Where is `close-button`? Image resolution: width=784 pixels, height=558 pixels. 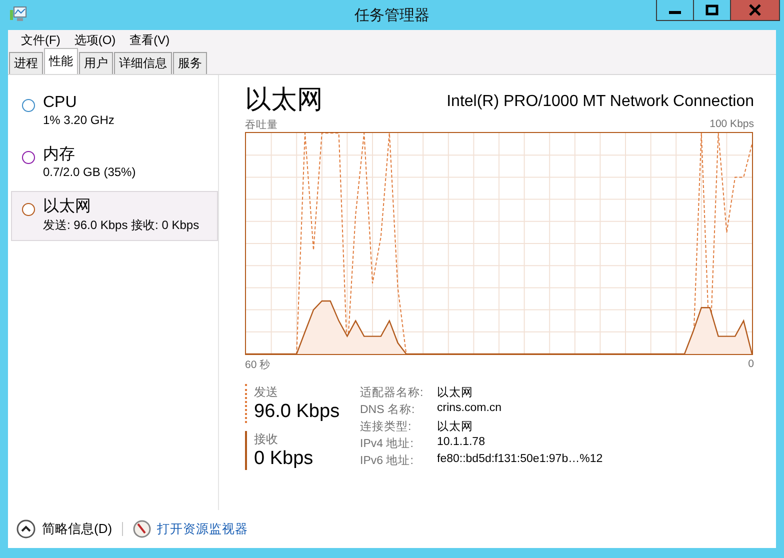
close-button is located at coordinates (754, 10).